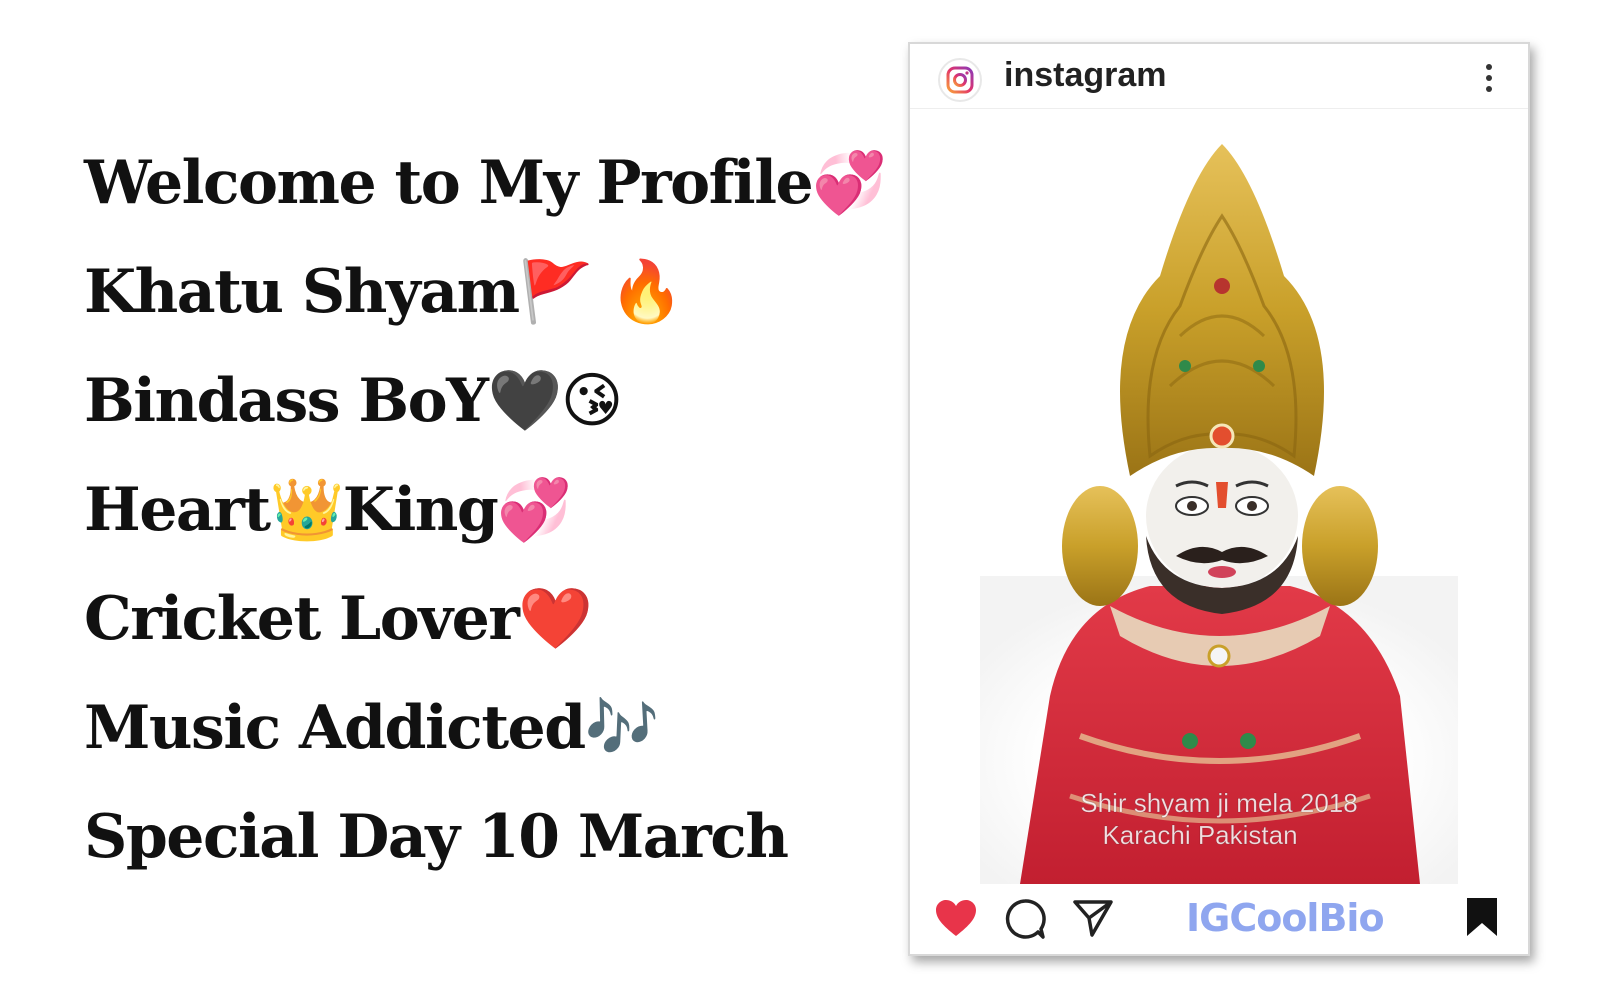  Describe the element at coordinates (622, 728) in the screenshot. I see `music-notes-emoji: 🎶` at that location.